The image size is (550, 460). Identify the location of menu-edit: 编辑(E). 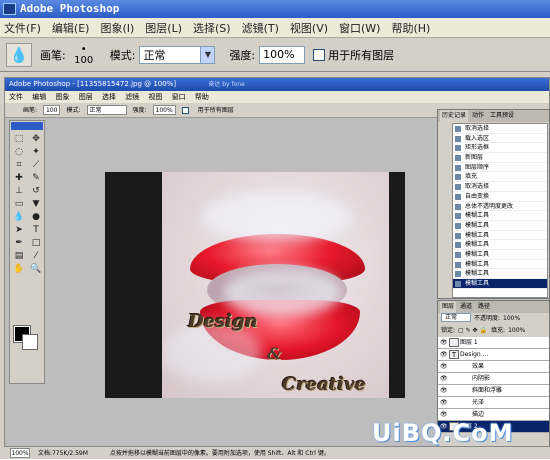
(71, 28).